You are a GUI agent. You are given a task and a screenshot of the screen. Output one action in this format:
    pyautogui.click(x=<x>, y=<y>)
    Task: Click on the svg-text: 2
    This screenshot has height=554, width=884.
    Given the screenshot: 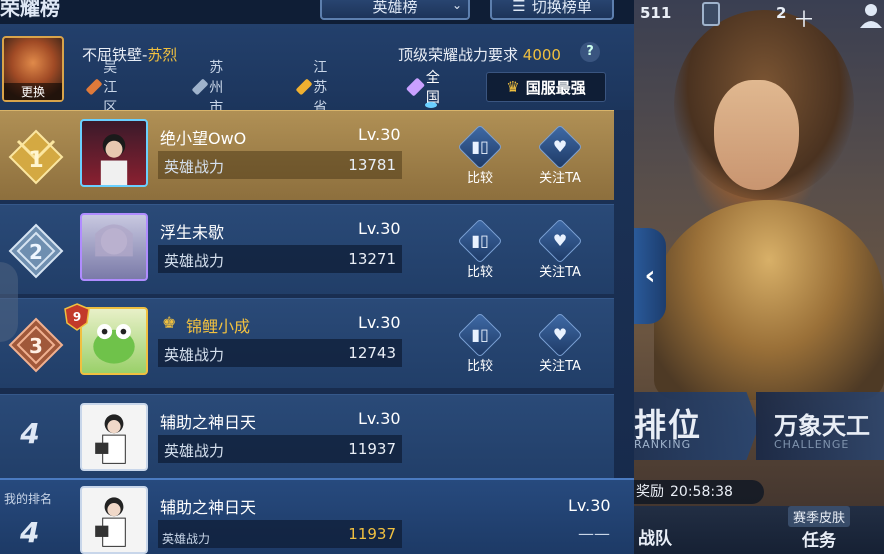 What is the action you would take?
    pyautogui.click(x=36, y=252)
    